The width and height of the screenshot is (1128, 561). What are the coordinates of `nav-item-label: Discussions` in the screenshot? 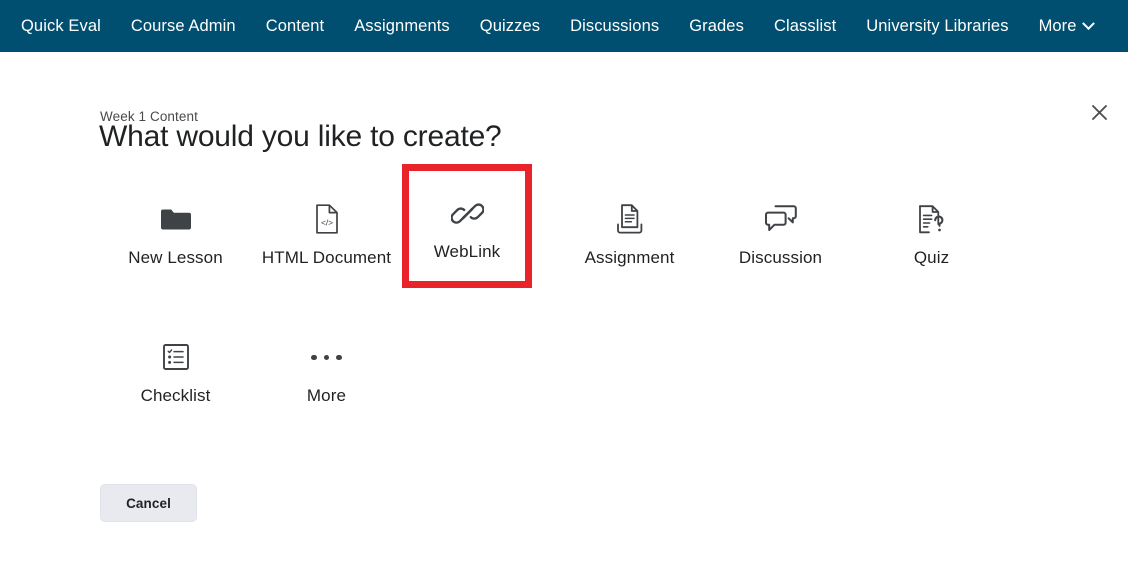 It's located at (615, 25).